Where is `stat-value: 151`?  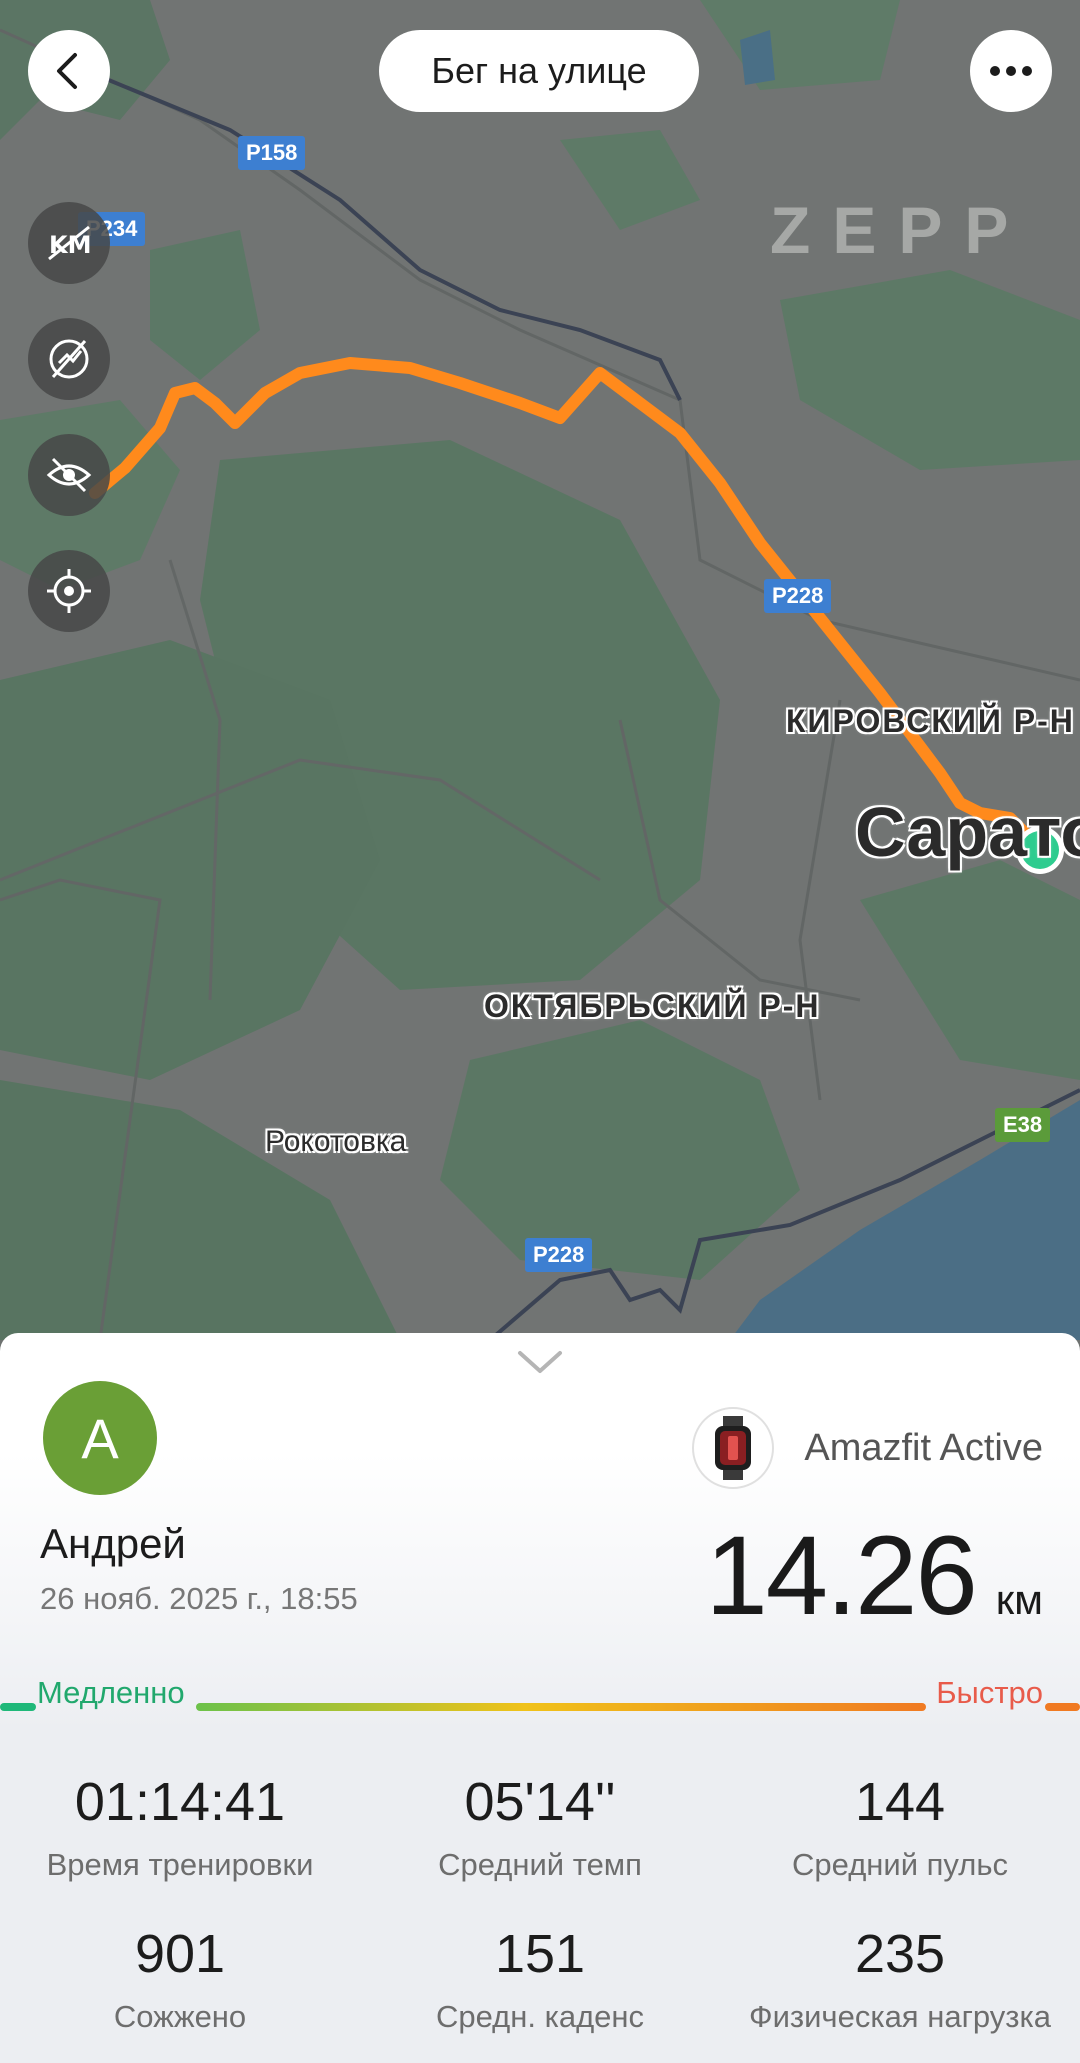 stat-value: 151 is located at coordinates (540, 1954).